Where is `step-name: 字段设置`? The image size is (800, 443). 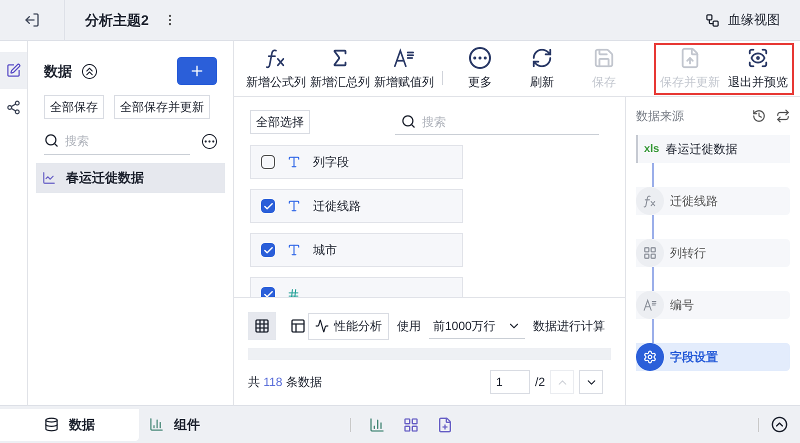
step-name: 字段设置 is located at coordinates (694, 357).